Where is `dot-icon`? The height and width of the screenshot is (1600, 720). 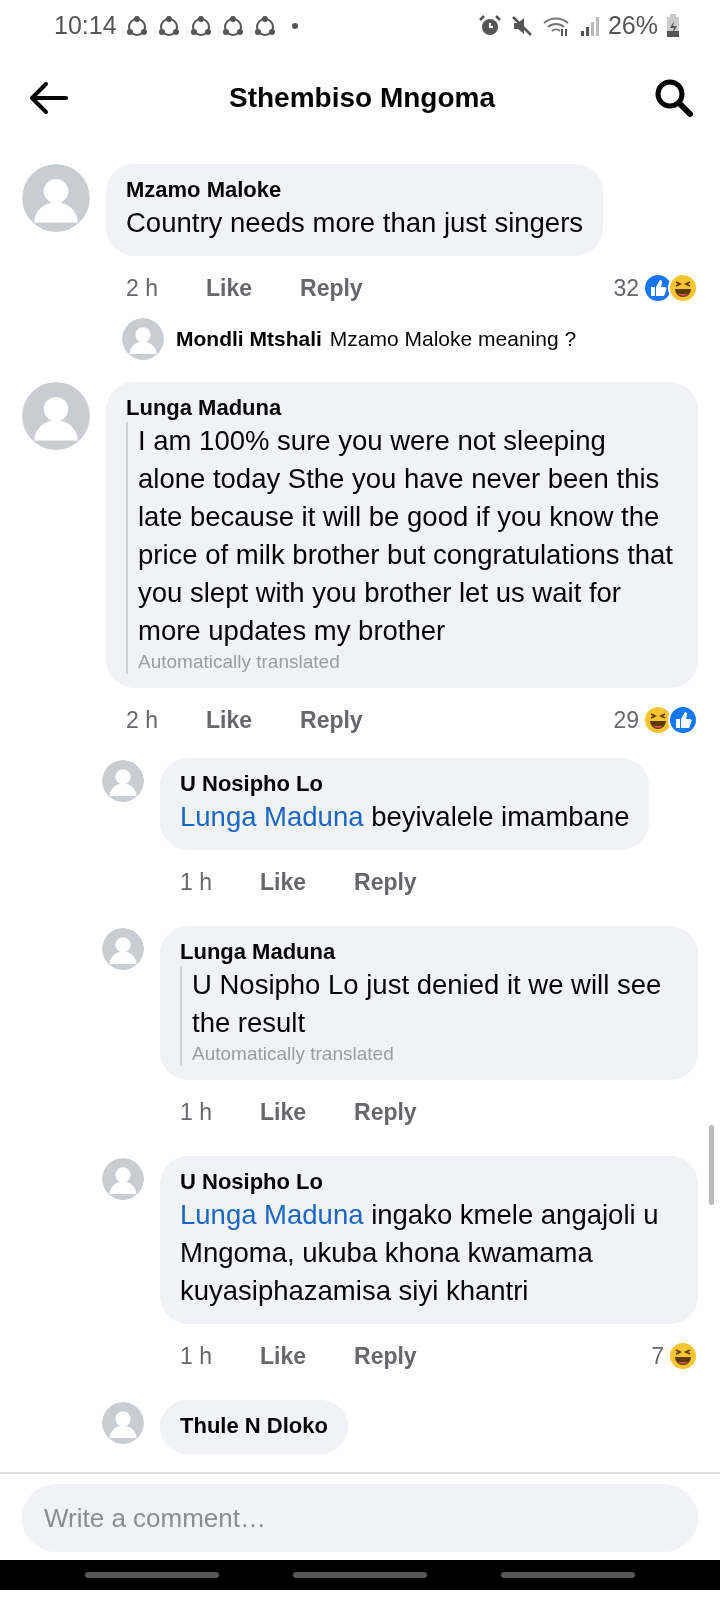 dot-icon is located at coordinates (294, 26).